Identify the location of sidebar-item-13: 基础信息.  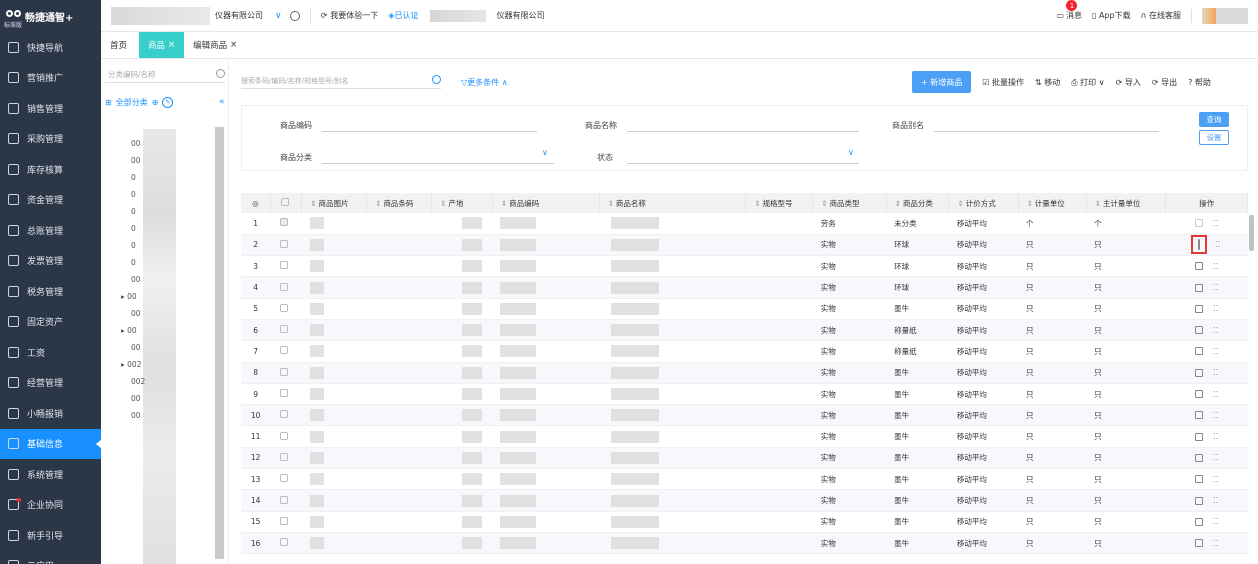
(51, 443).